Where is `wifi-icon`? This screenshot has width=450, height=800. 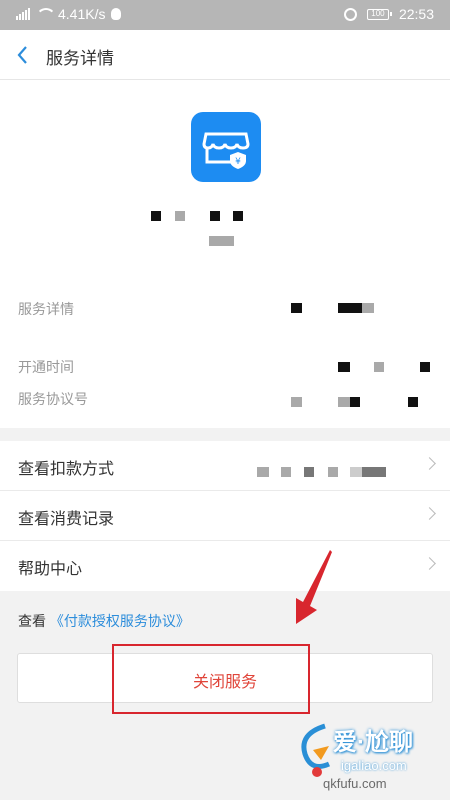 wifi-icon is located at coordinates (46, 14).